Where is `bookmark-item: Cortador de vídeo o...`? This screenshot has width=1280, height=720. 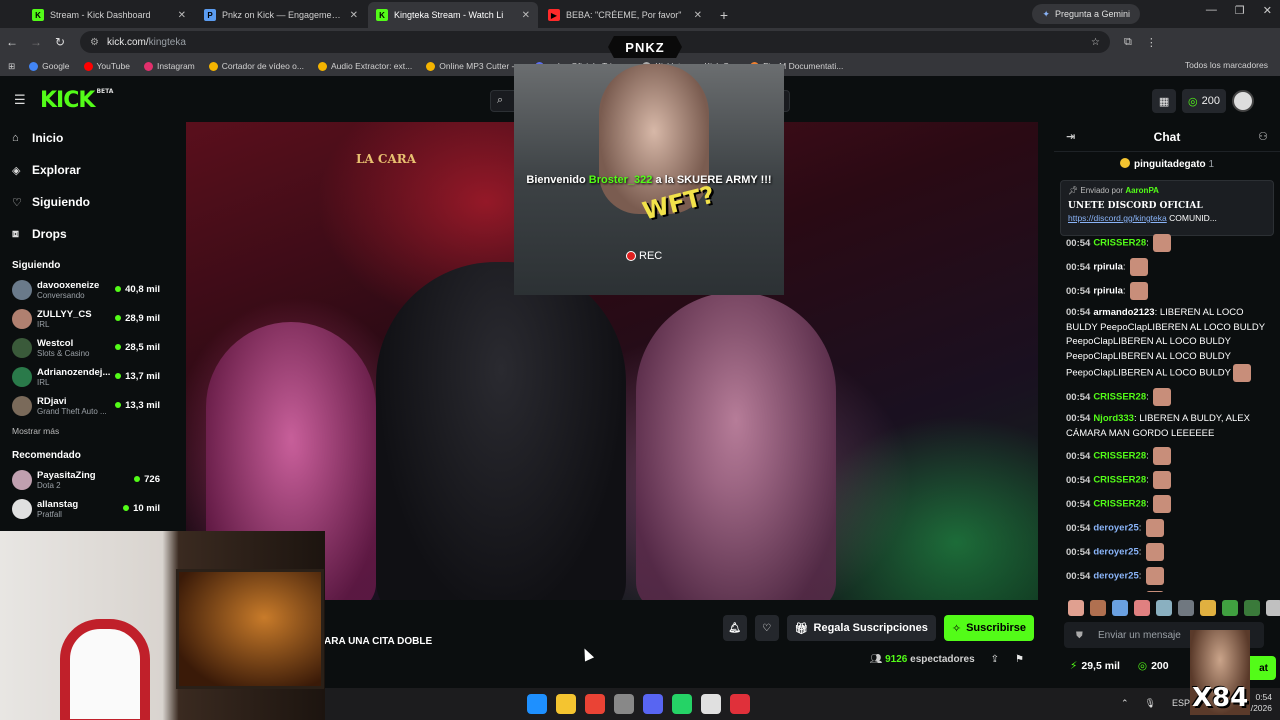 bookmark-item: Cortador de vídeo o... is located at coordinates (256, 66).